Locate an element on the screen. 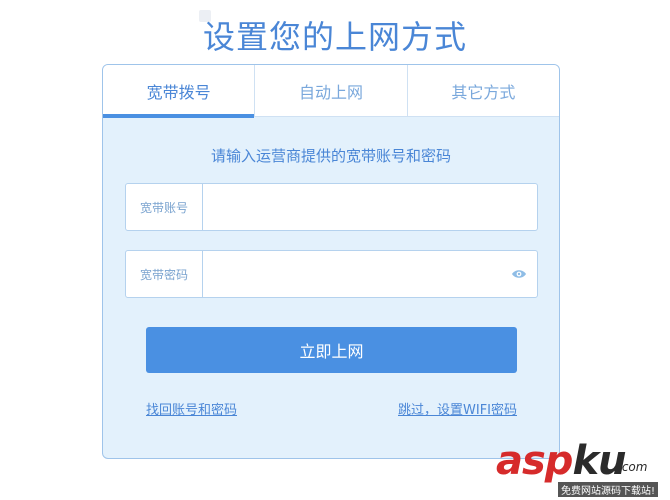 The image size is (670, 500). tab-dhcp: 自动上网 is located at coordinates (331, 91).